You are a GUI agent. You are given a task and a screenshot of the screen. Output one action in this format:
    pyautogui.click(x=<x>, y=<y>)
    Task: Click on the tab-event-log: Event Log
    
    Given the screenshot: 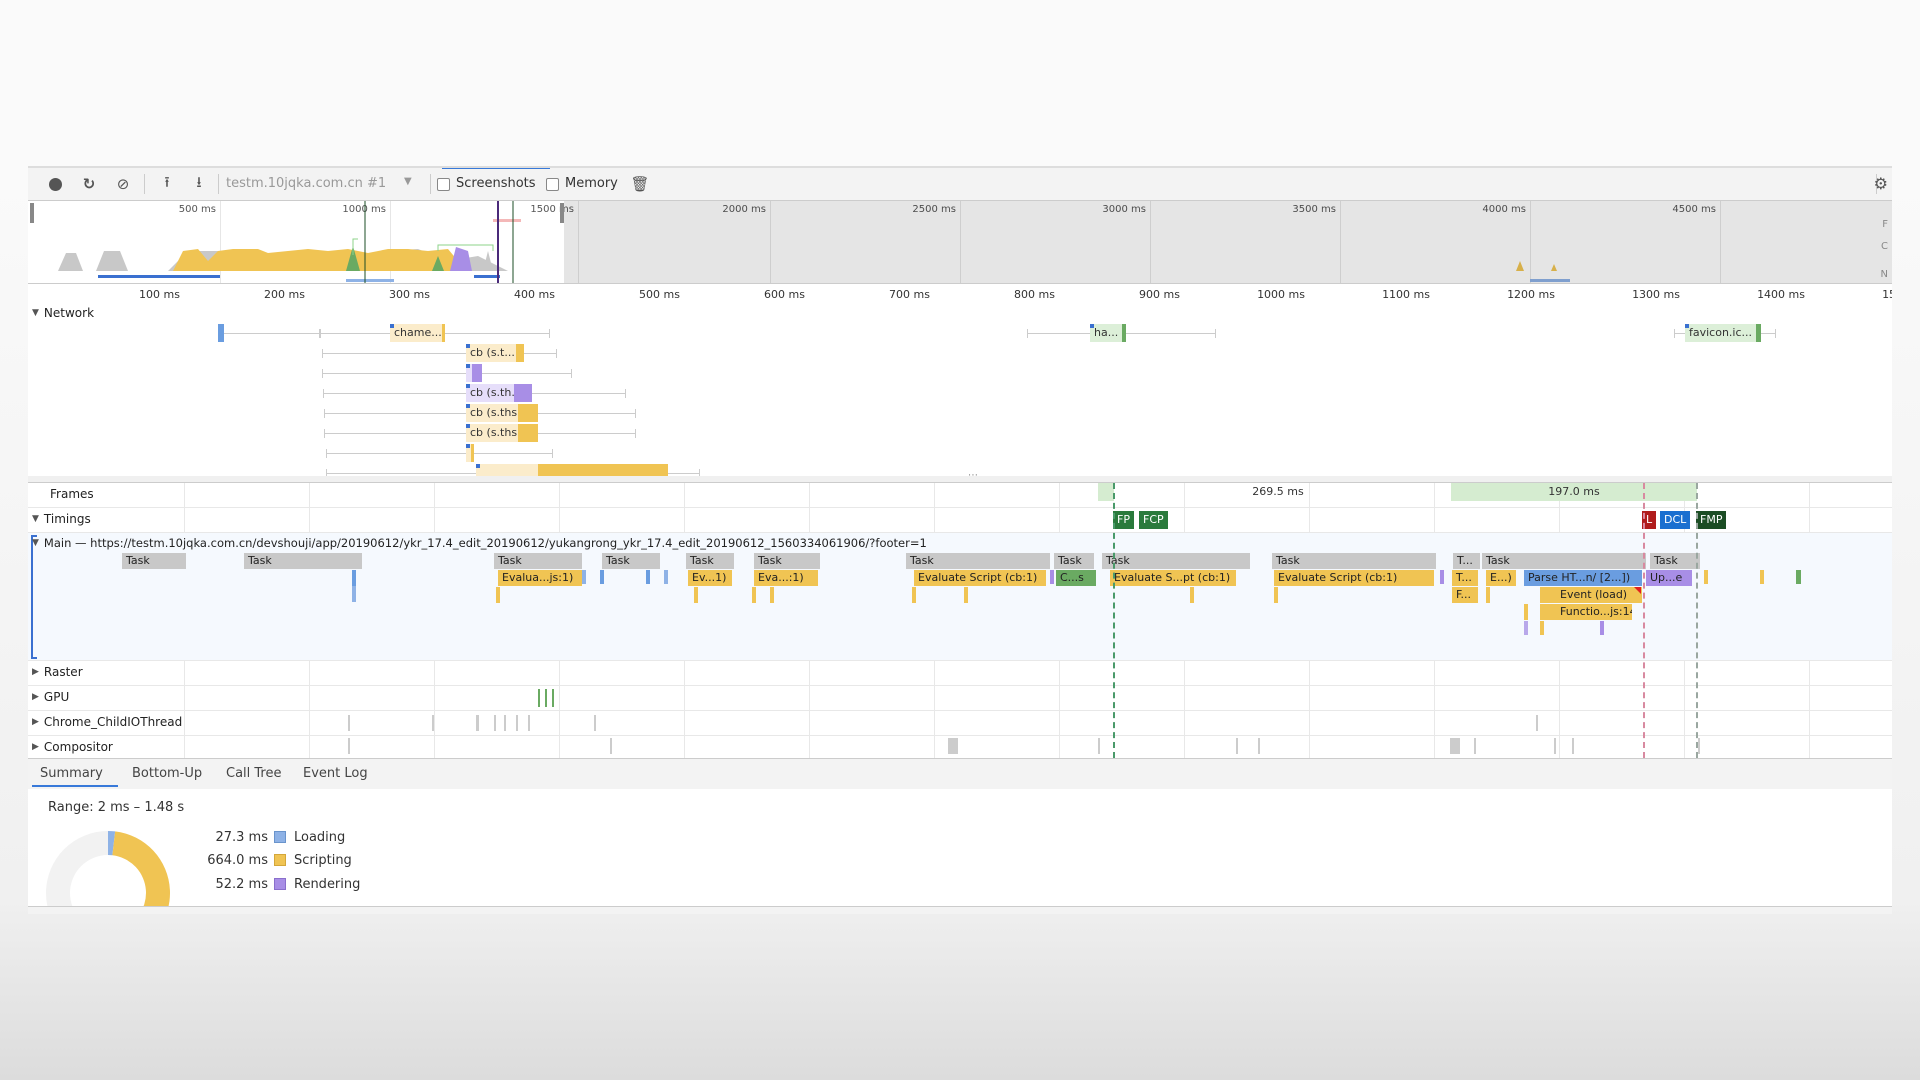 What is the action you would take?
    pyautogui.click(x=335, y=773)
    